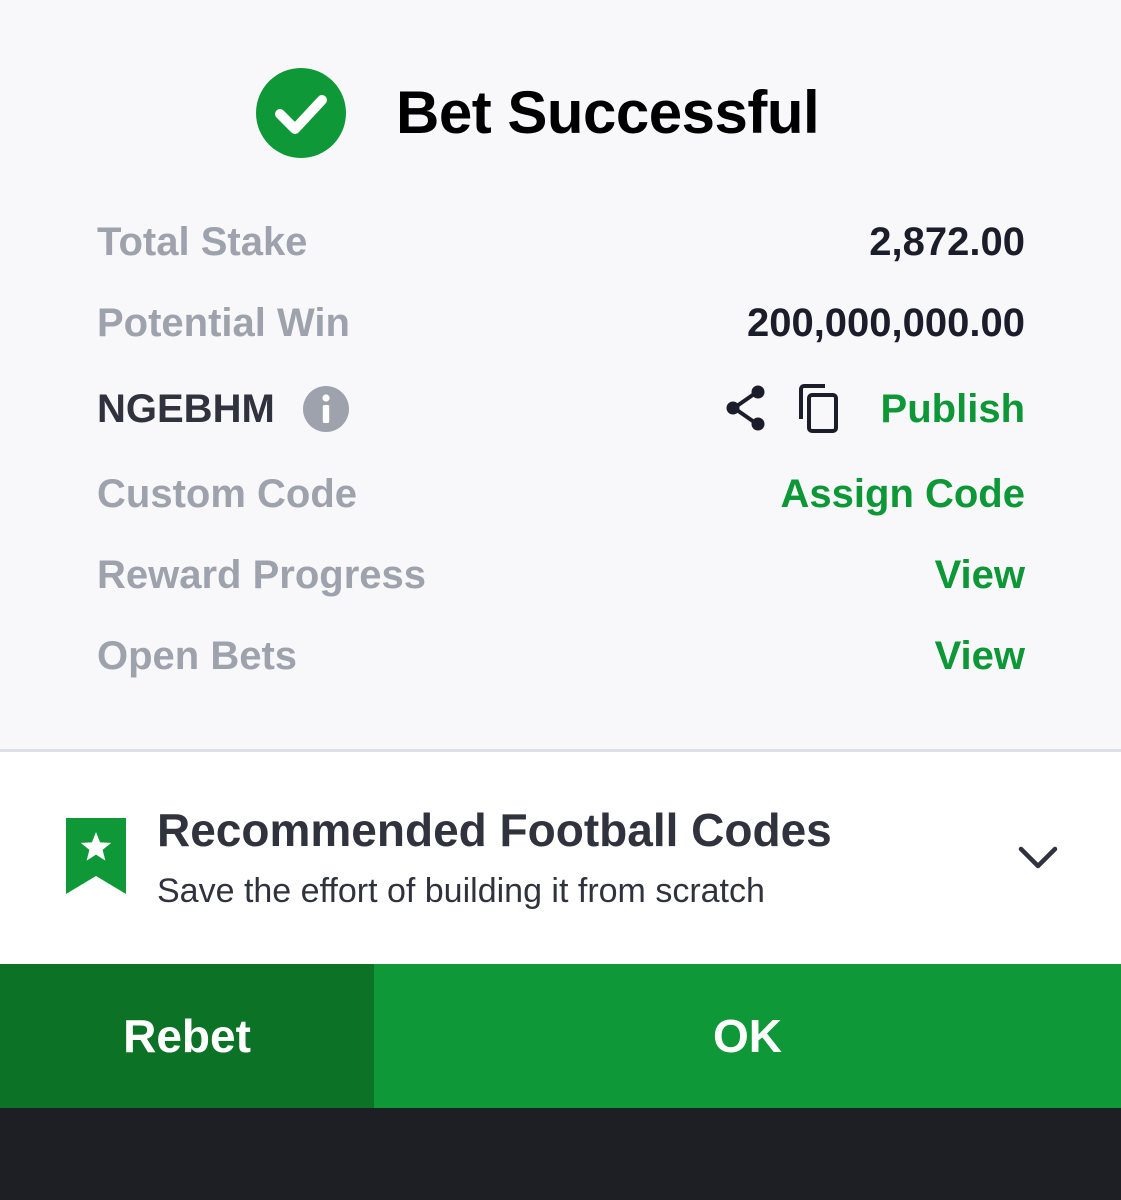 The height and width of the screenshot is (1200, 1121). What do you see at coordinates (223, 323) in the screenshot?
I see `potential-win-label: Potential Win` at bounding box center [223, 323].